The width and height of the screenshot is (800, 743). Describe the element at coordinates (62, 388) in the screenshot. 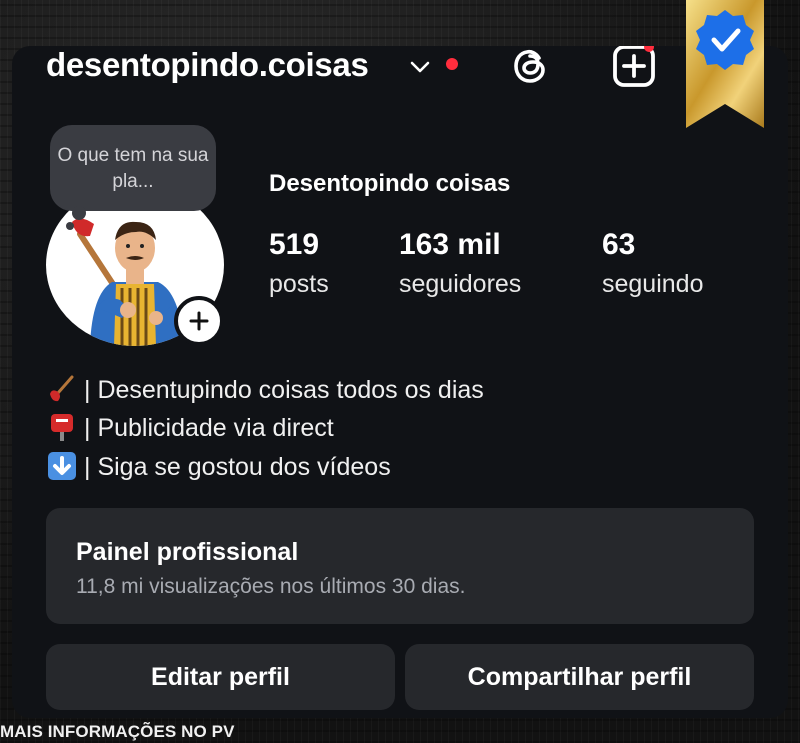

I see `plunger-icon` at that location.